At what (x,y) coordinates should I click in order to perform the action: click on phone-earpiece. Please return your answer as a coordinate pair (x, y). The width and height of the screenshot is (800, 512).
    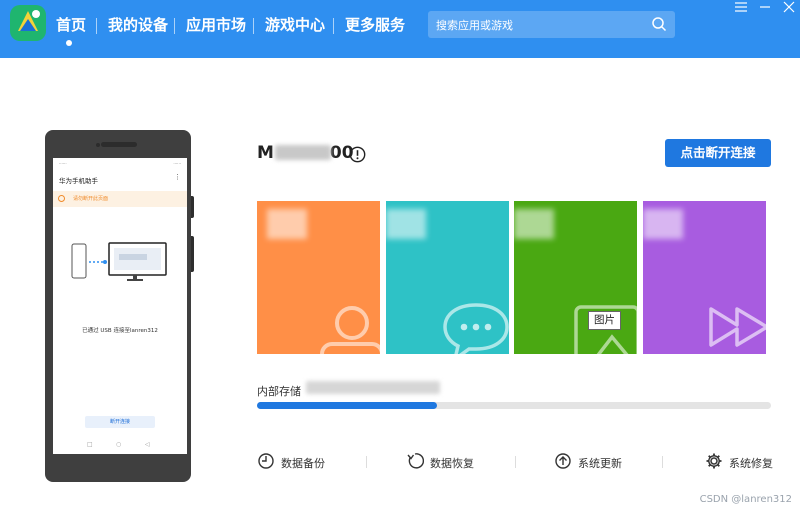
    Looking at the image, I should click on (119, 144).